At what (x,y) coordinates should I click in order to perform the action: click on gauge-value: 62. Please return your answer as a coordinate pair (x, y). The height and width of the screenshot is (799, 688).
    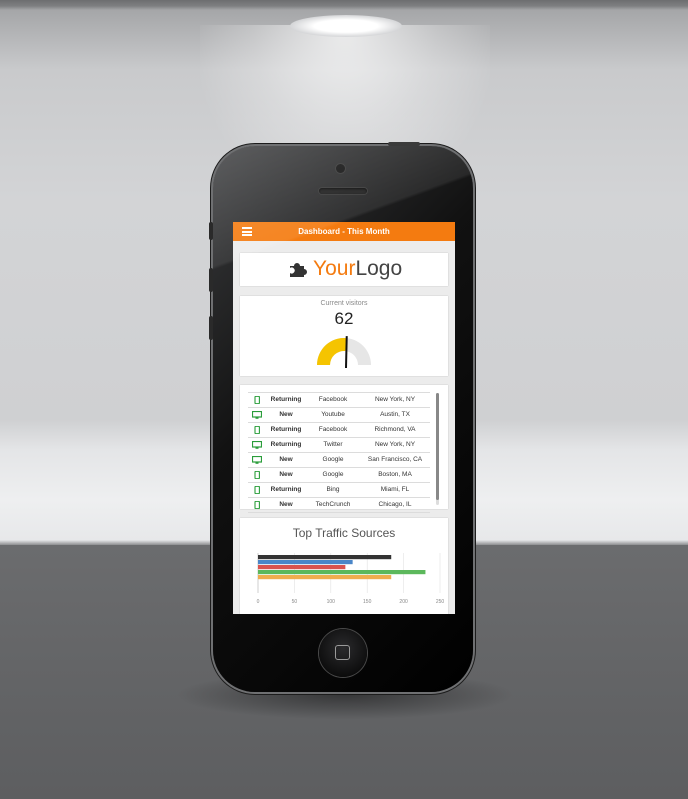
    Looking at the image, I should click on (344, 318).